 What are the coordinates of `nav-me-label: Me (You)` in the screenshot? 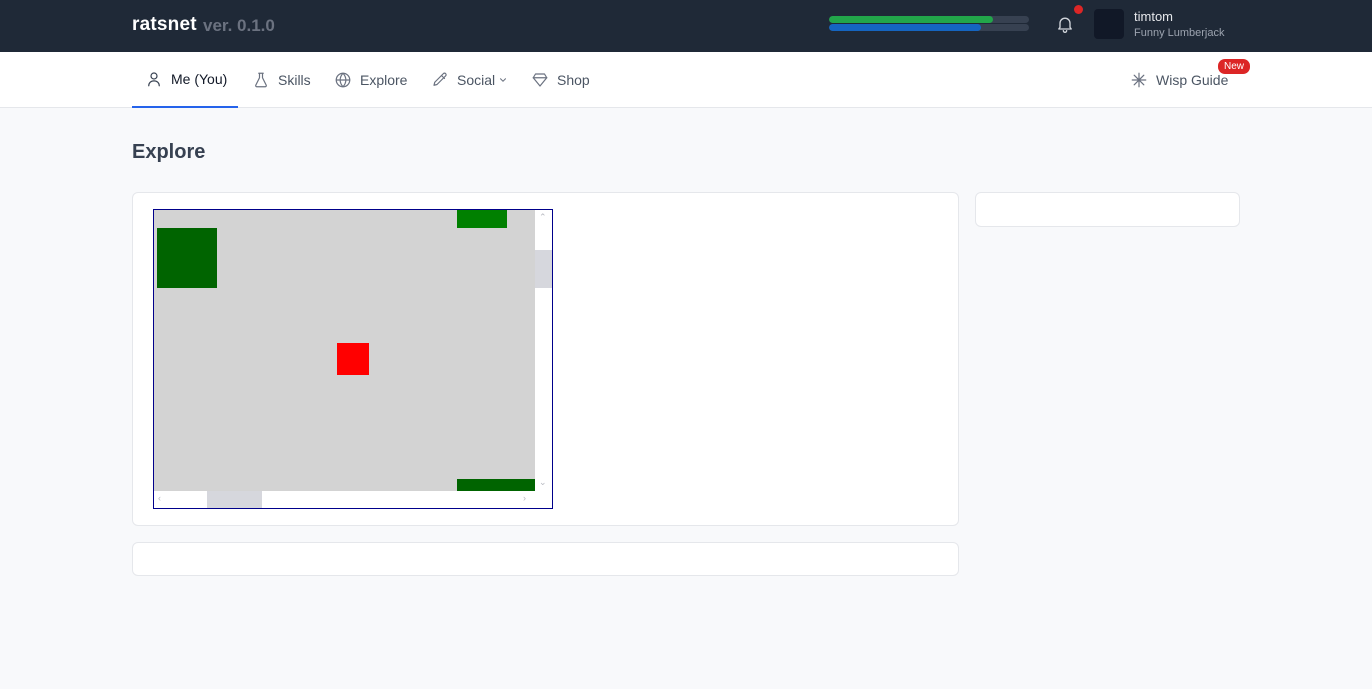 It's located at (199, 79).